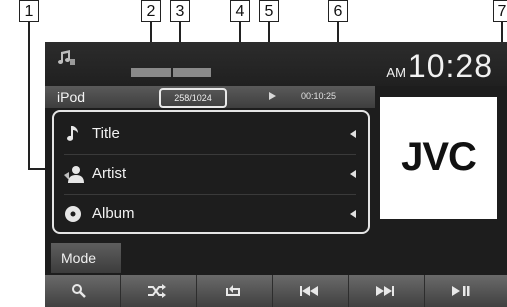  What do you see at coordinates (29, 11) in the screenshot?
I see `callout-1: 1` at bounding box center [29, 11].